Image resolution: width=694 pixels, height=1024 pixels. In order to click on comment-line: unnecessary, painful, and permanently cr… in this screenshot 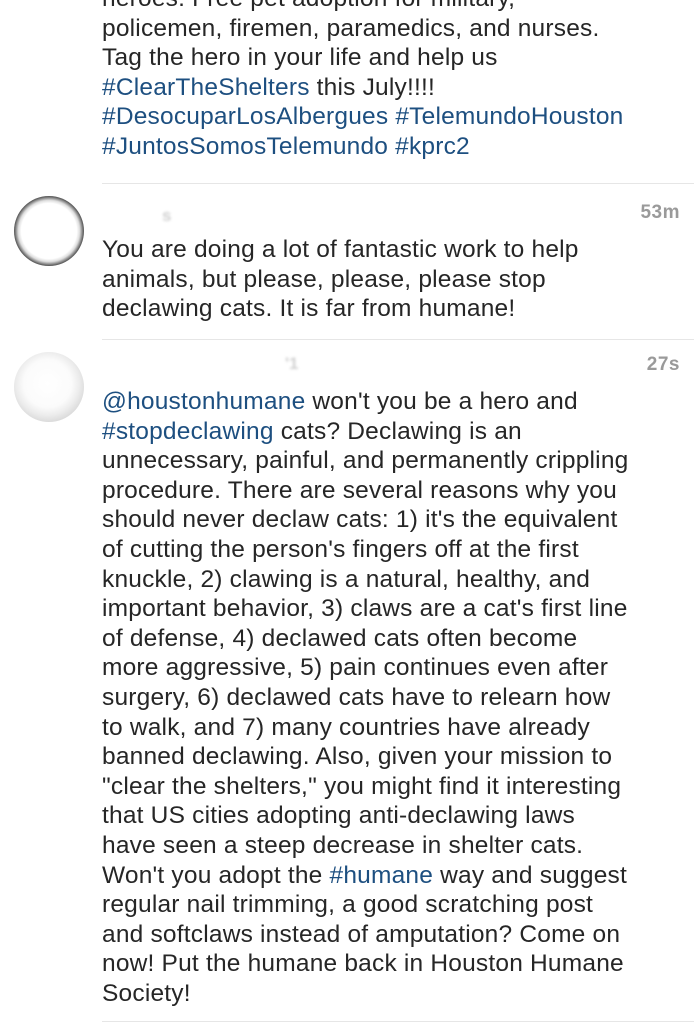, I will do `click(397, 461)`.